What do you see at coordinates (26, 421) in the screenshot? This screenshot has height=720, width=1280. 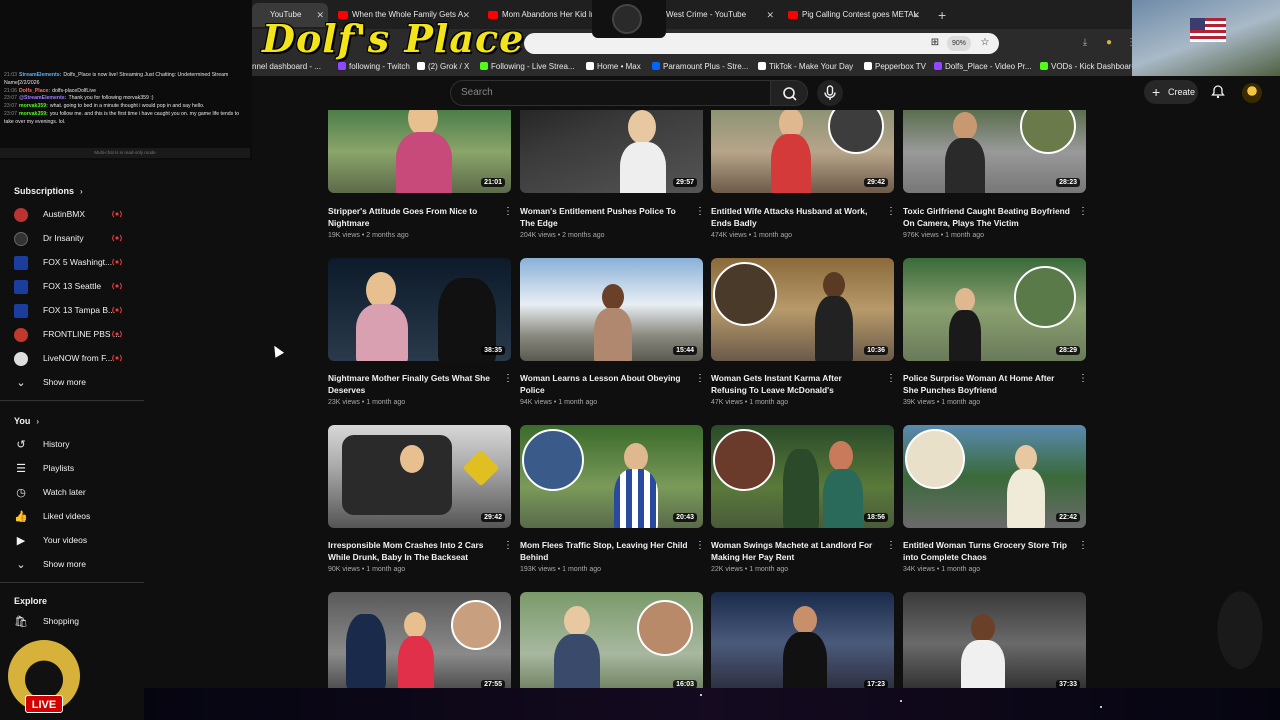 I see `you-section-title: You ›` at bounding box center [26, 421].